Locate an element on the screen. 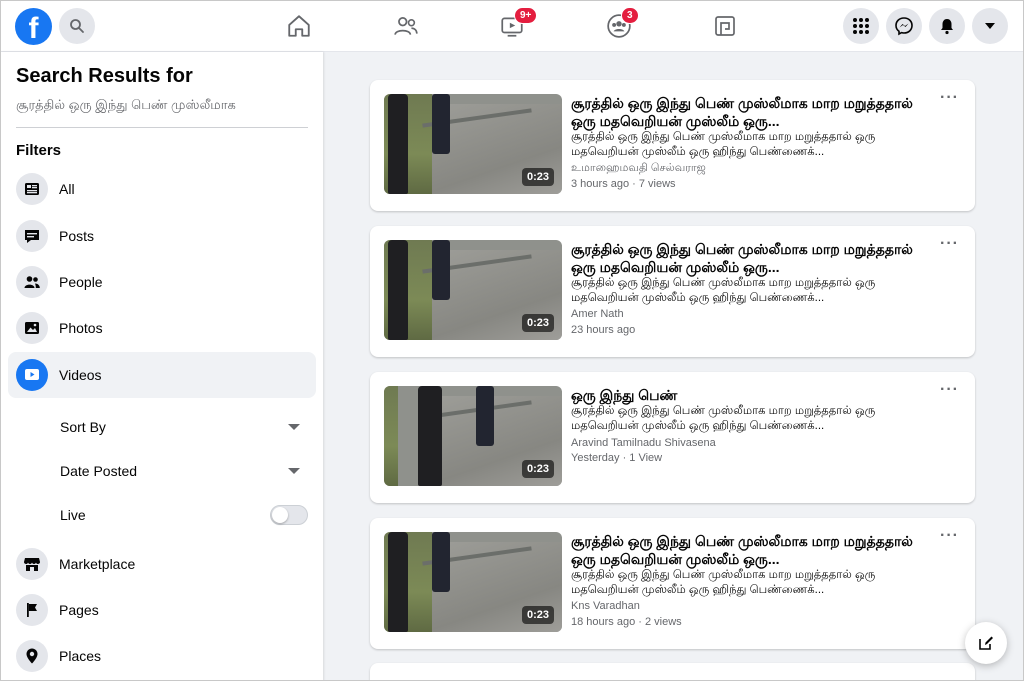  home-icon is located at coordinates (299, 26).